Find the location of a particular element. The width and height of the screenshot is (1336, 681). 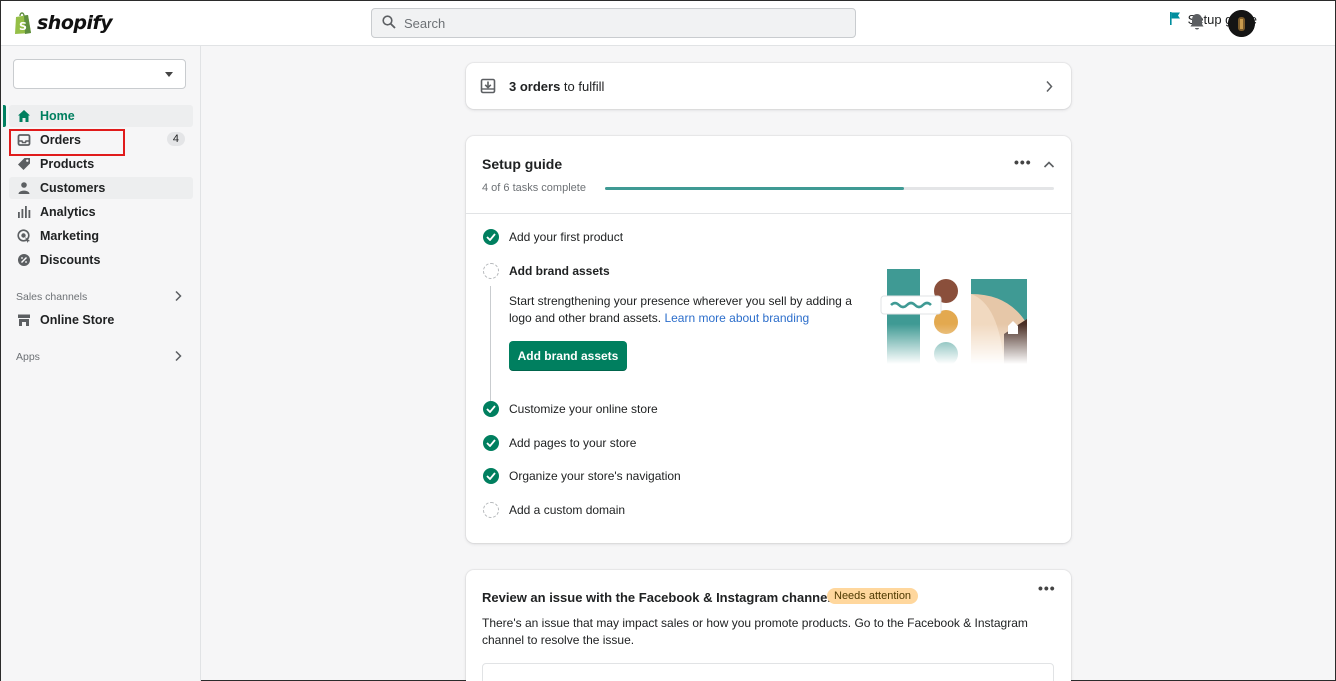

task-label: Customize your online store is located at coordinates (583, 409).